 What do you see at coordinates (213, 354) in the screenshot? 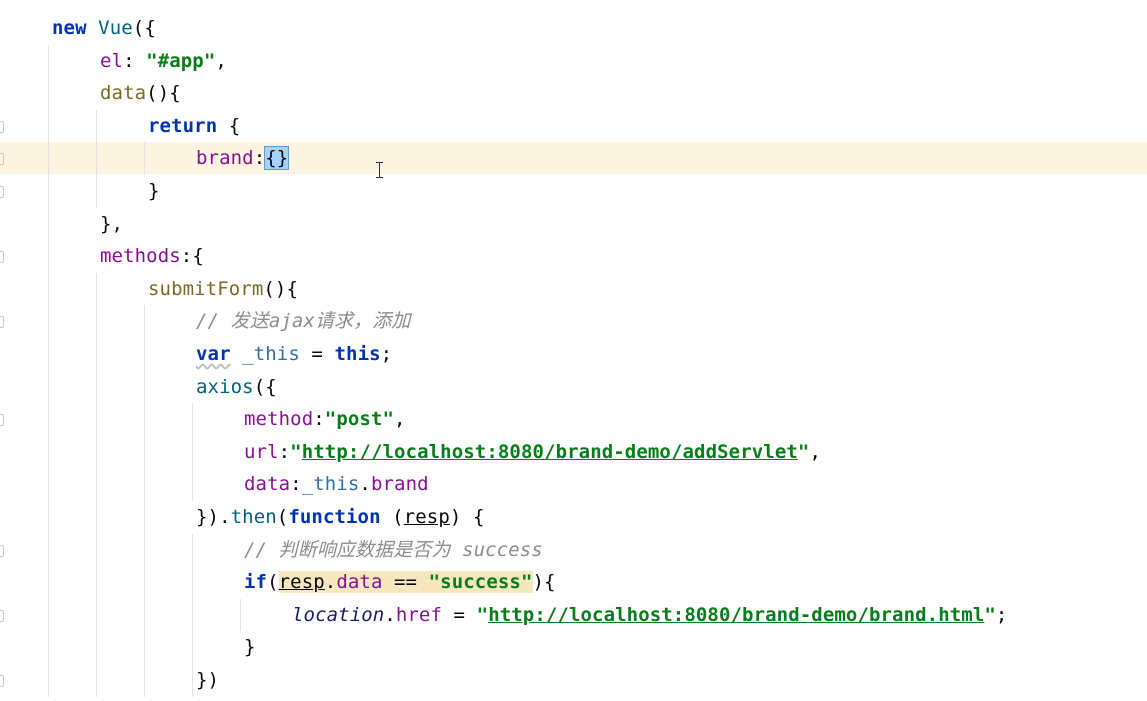
I see `code-token: var` at bounding box center [213, 354].